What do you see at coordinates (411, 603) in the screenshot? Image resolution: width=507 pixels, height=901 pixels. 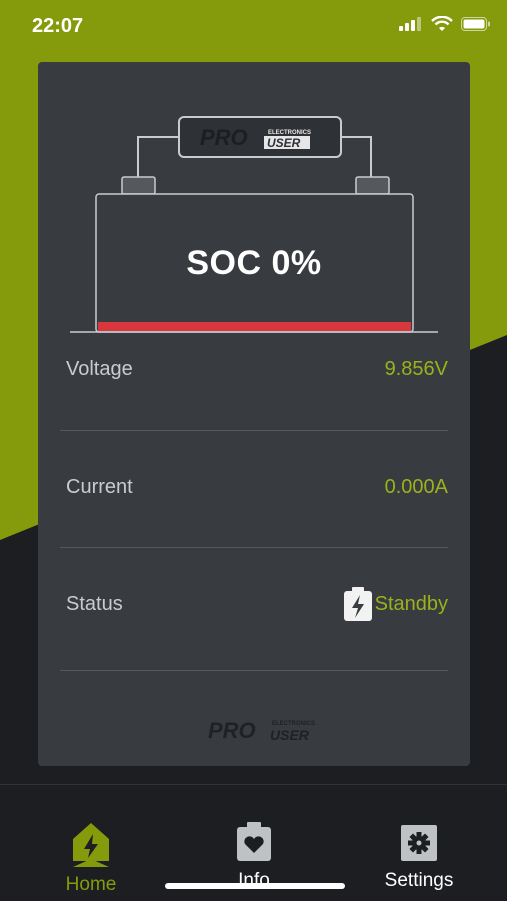 I see `status-value: Standby` at bounding box center [411, 603].